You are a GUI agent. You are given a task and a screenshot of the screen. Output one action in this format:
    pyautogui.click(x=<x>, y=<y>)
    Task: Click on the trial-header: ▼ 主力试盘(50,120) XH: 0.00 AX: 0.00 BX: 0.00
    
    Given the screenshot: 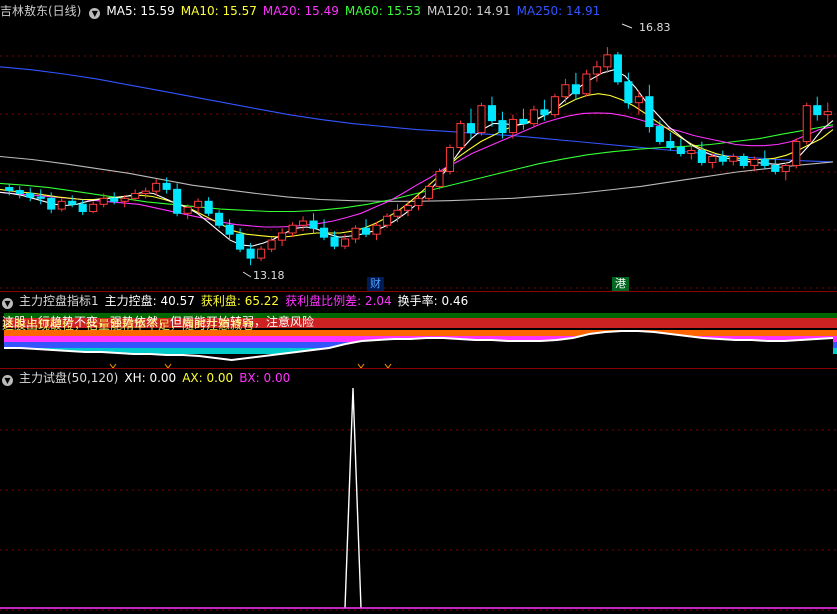 What is the action you would take?
    pyautogui.click(x=148, y=378)
    